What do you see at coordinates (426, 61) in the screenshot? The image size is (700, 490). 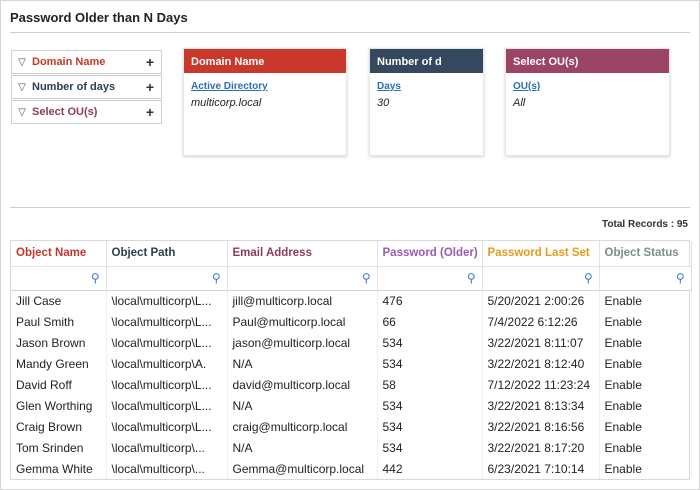 I see `card-header: Number of d` at bounding box center [426, 61].